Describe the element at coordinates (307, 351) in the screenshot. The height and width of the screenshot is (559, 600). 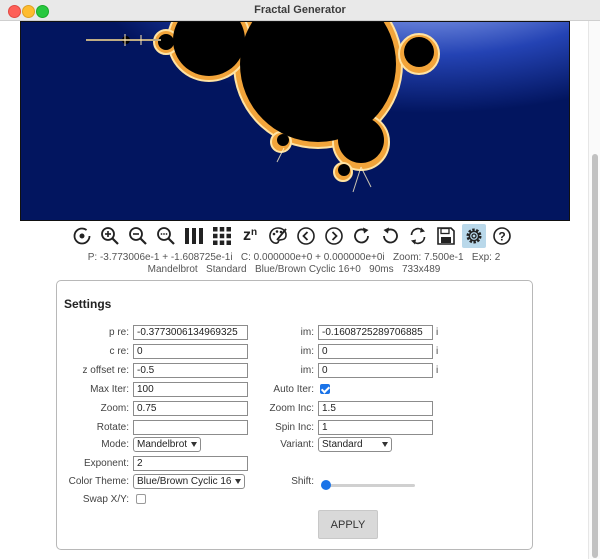
I see `c-im-label: im:` at that location.